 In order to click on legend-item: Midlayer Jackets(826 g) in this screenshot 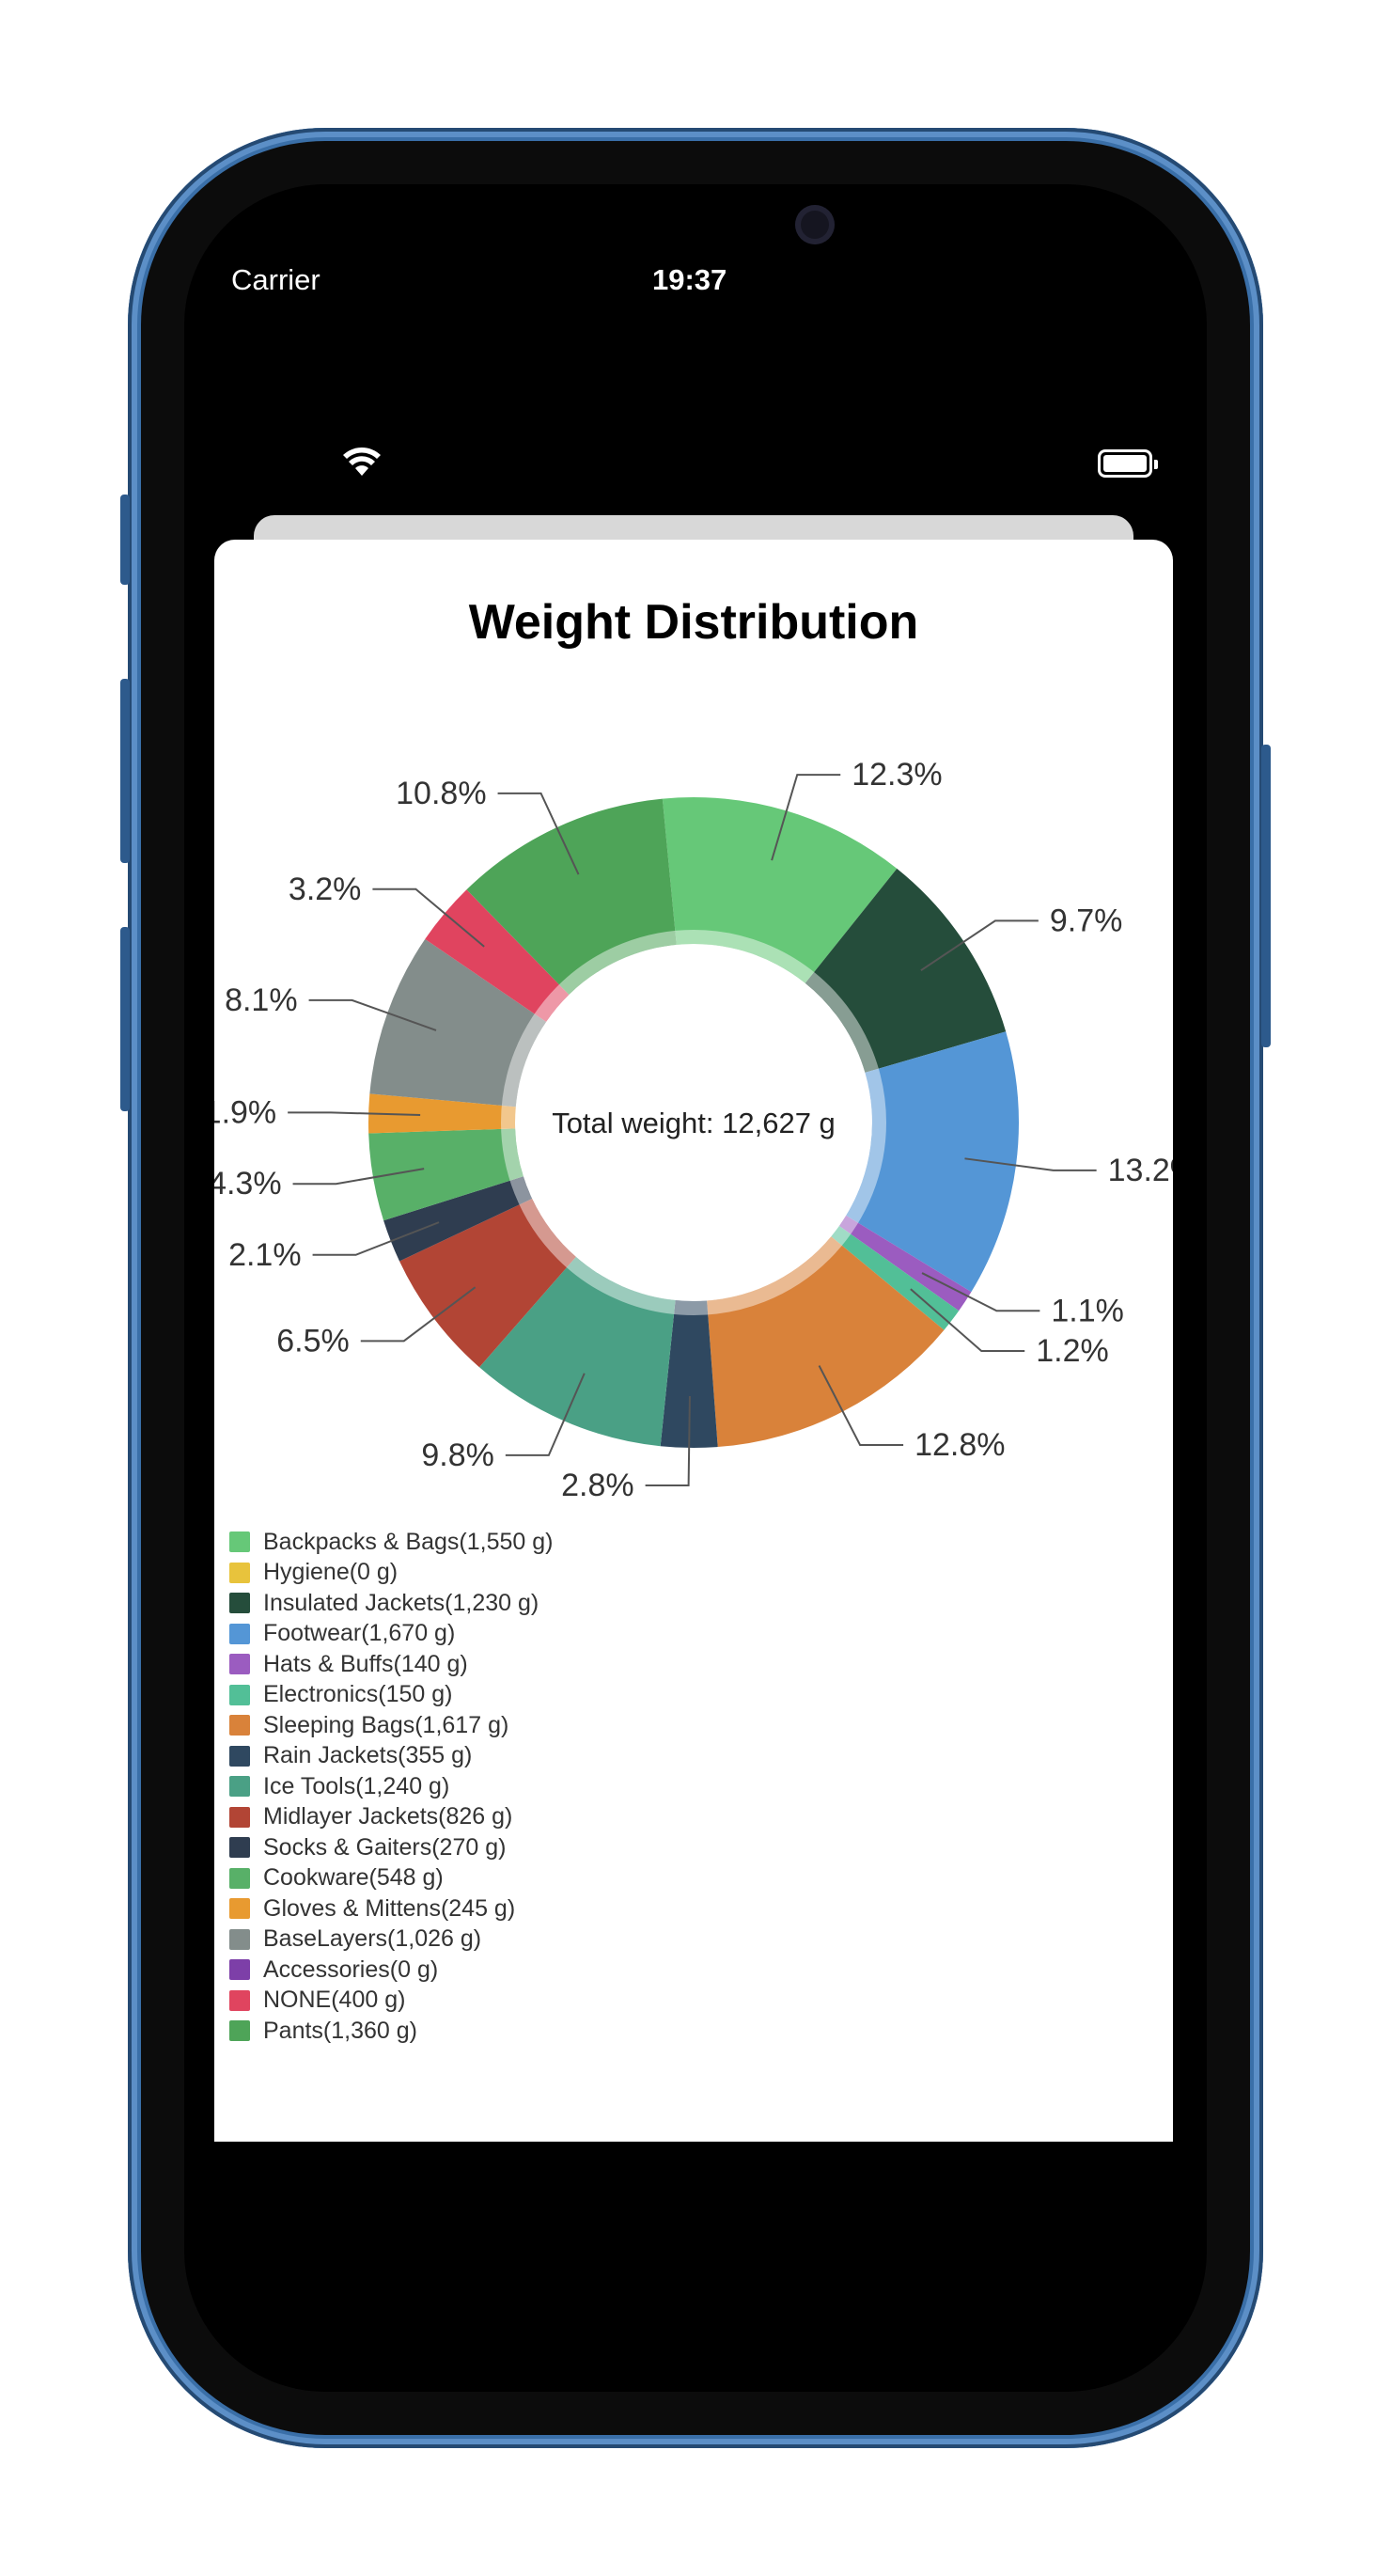, I will do `click(392, 1818)`.